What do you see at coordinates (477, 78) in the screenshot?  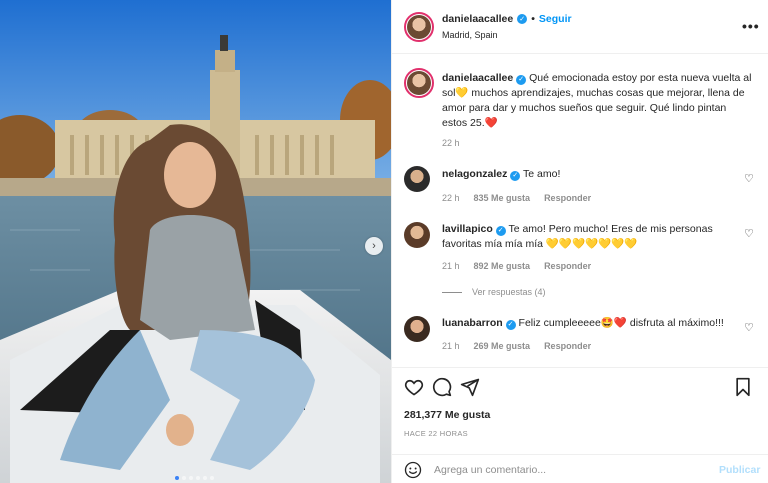 I see `caption-username: danielaacallee` at bounding box center [477, 78].